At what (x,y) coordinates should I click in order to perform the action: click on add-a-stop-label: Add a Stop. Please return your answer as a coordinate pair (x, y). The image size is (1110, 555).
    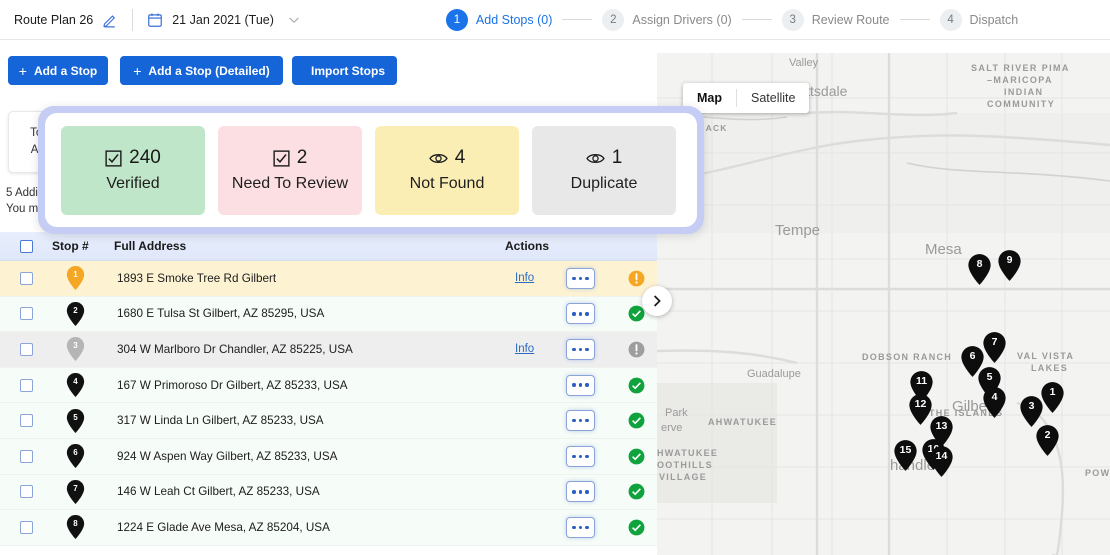
    Looking at the image, I should click on (65, 70).